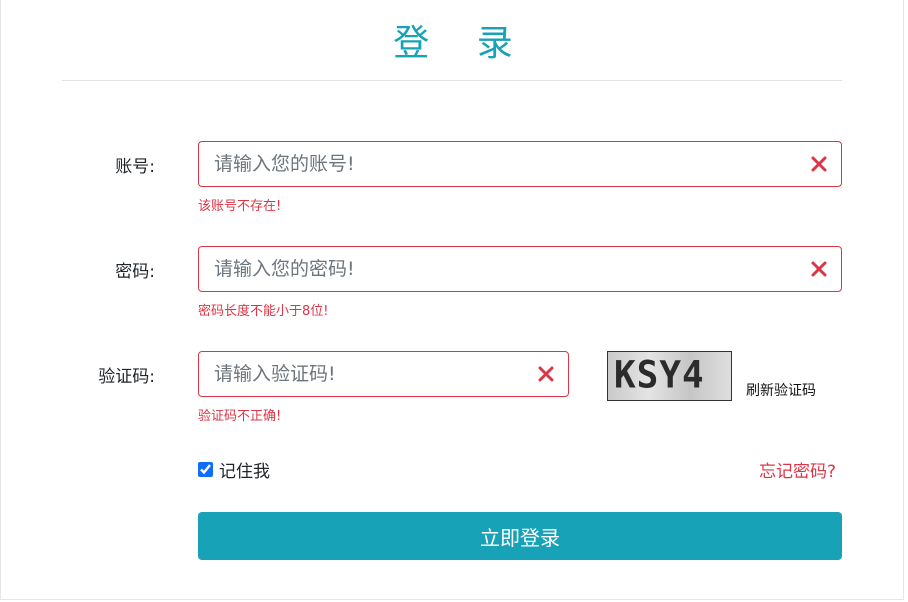  I want to click on page-title: 登 录, so click(462, 43).